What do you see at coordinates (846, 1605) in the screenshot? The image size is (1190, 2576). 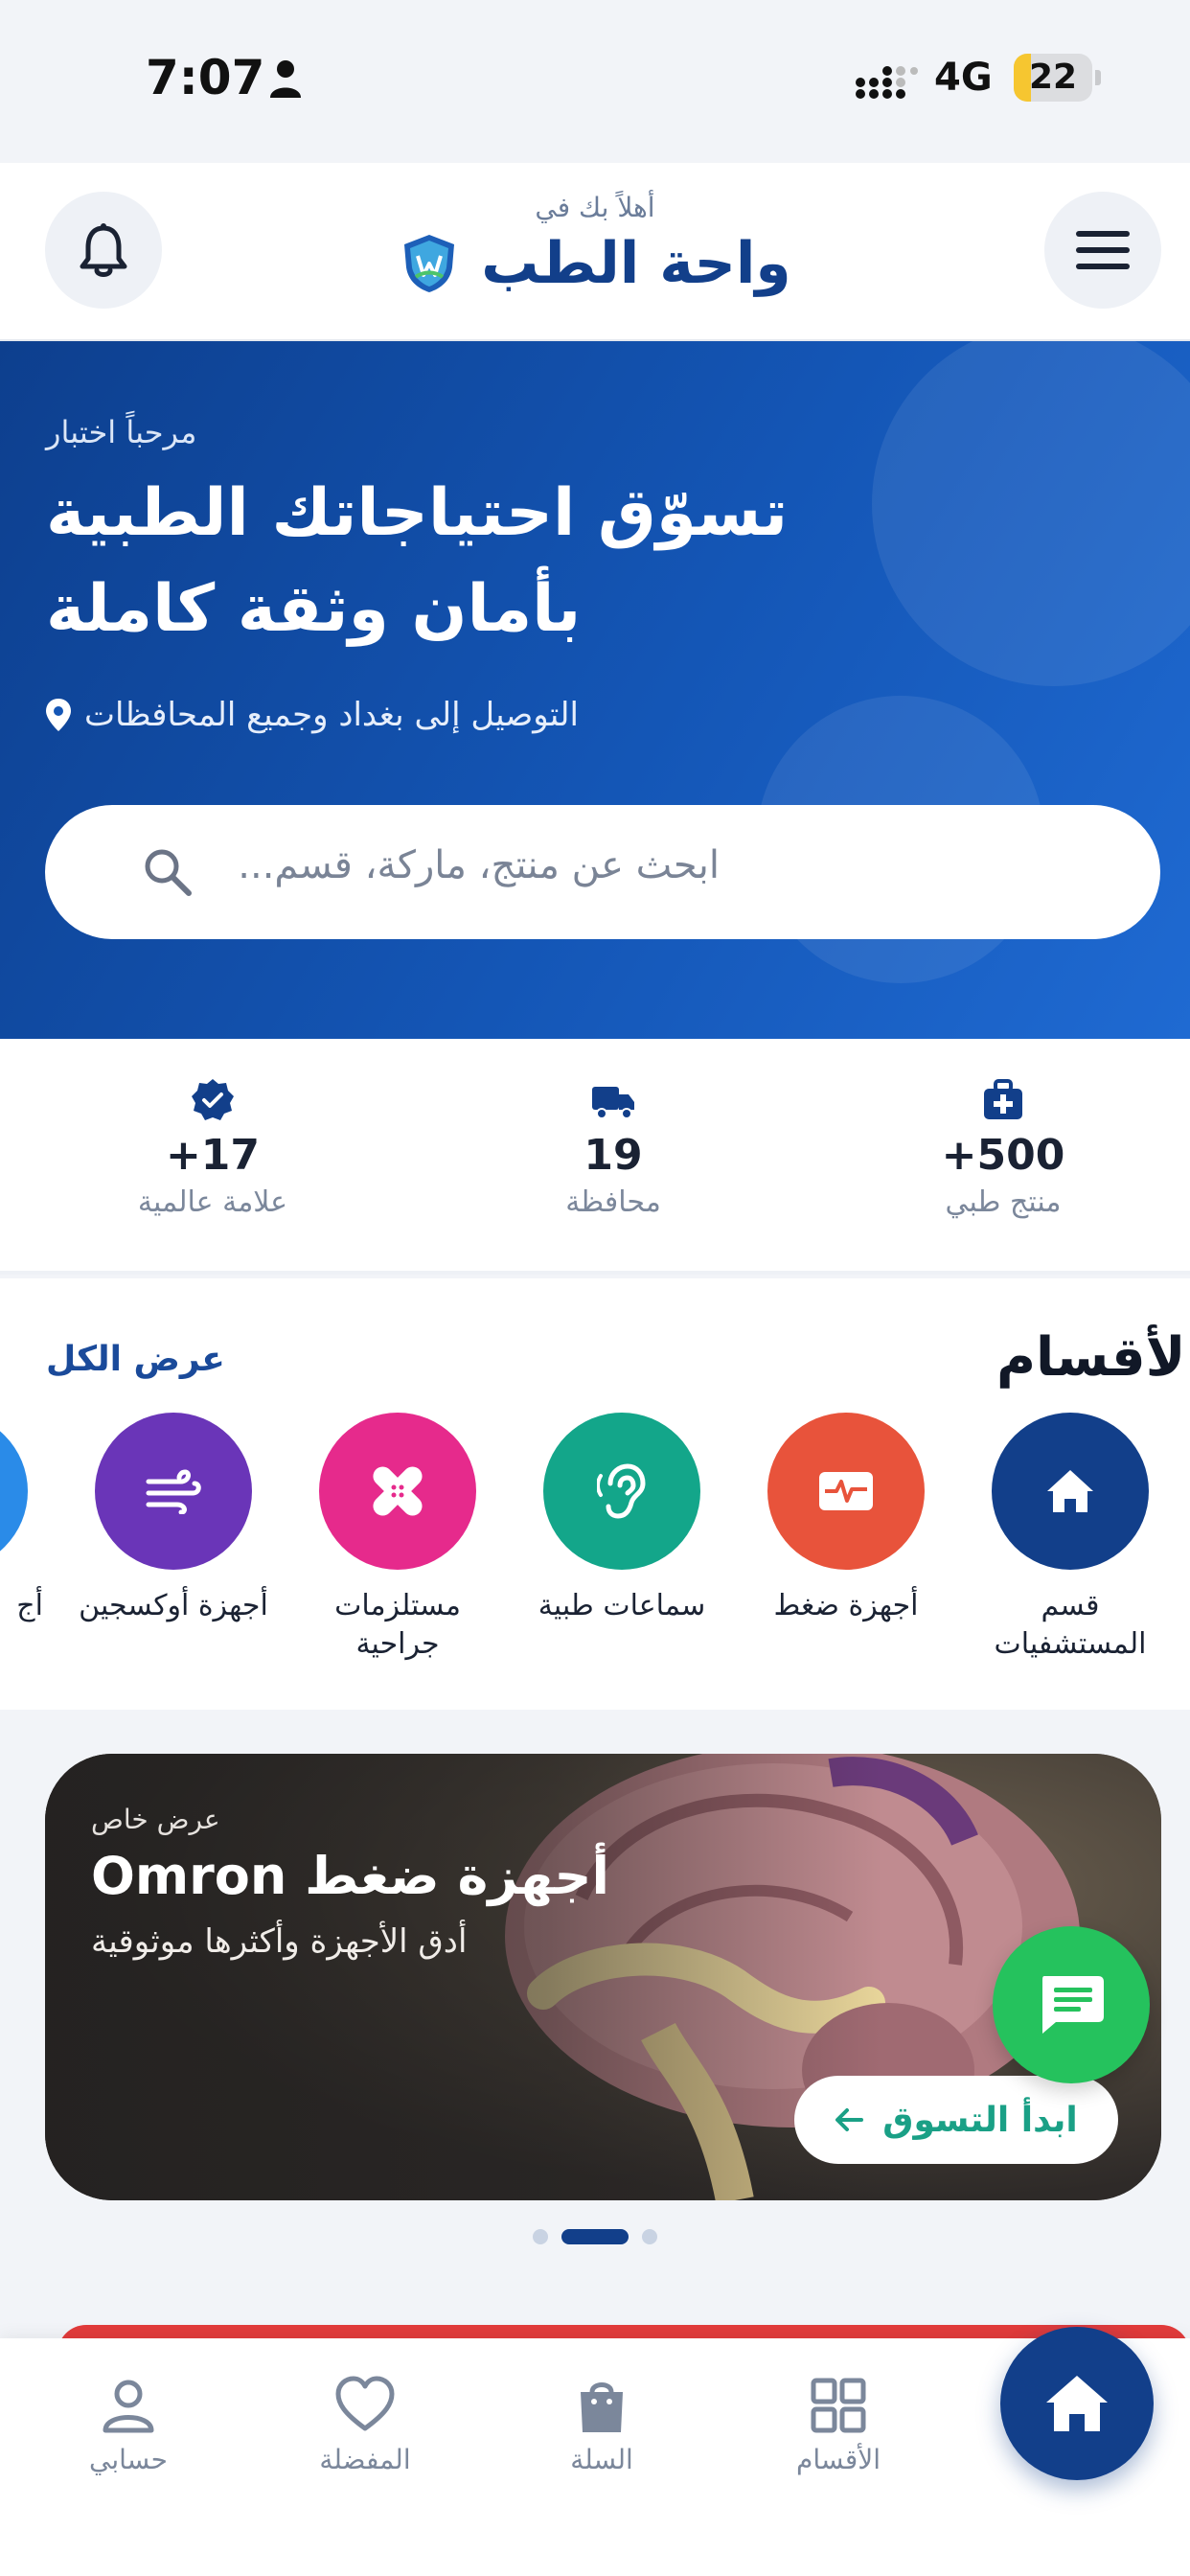 I see `category-label: أجهزة ضغط` at bounding box center [846, 1605].